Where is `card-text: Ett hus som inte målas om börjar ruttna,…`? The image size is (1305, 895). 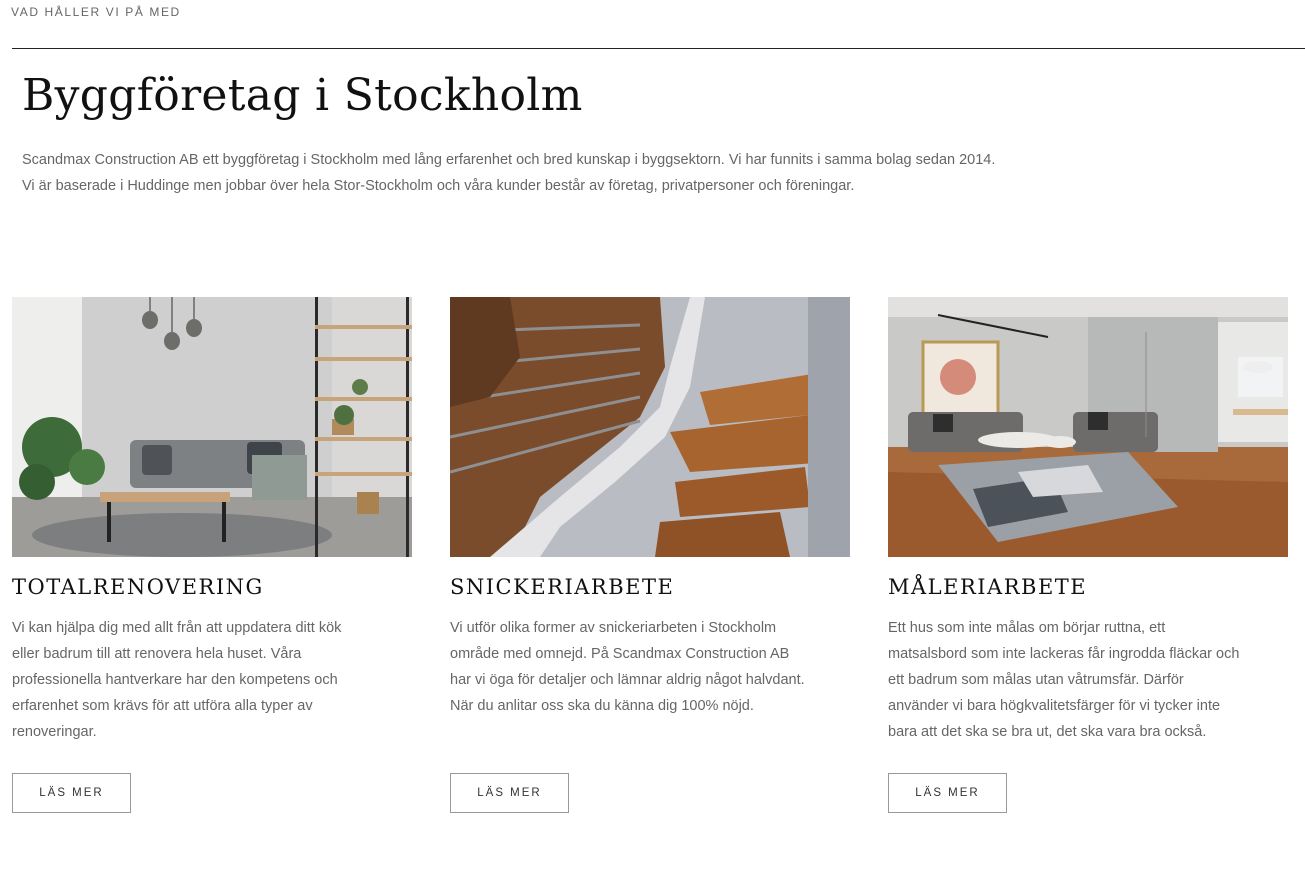 card-text: Ett hus som inte målas om börjar ruttna,… is located at coordinates (1064, 680).